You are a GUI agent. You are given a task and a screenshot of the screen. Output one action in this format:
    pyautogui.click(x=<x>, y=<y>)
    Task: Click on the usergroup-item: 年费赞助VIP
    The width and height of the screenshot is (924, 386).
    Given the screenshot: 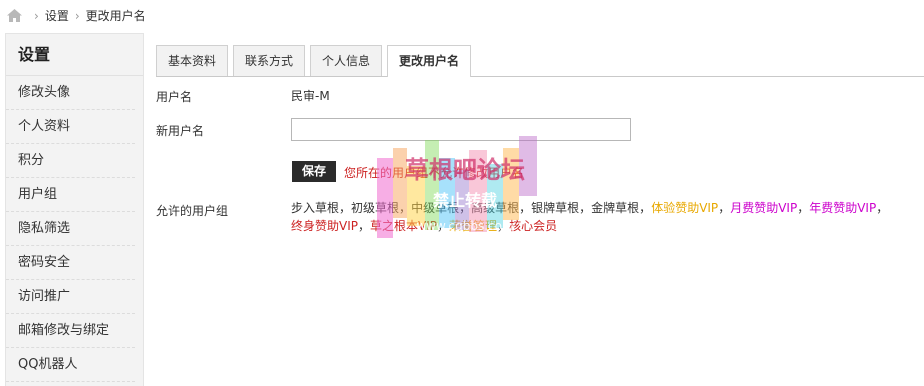 What is the action you would take?
    pyautogui.click(x=843, y=208)
    